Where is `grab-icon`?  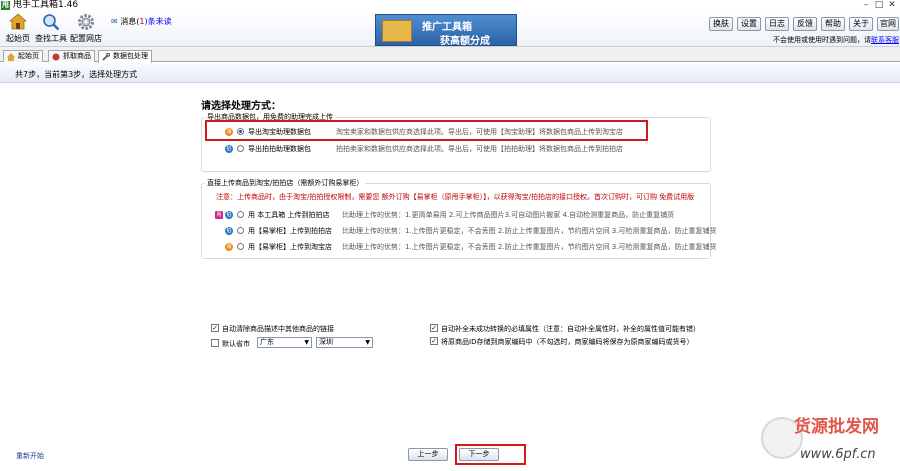 grab-icon is located at coordinates (56, 57).